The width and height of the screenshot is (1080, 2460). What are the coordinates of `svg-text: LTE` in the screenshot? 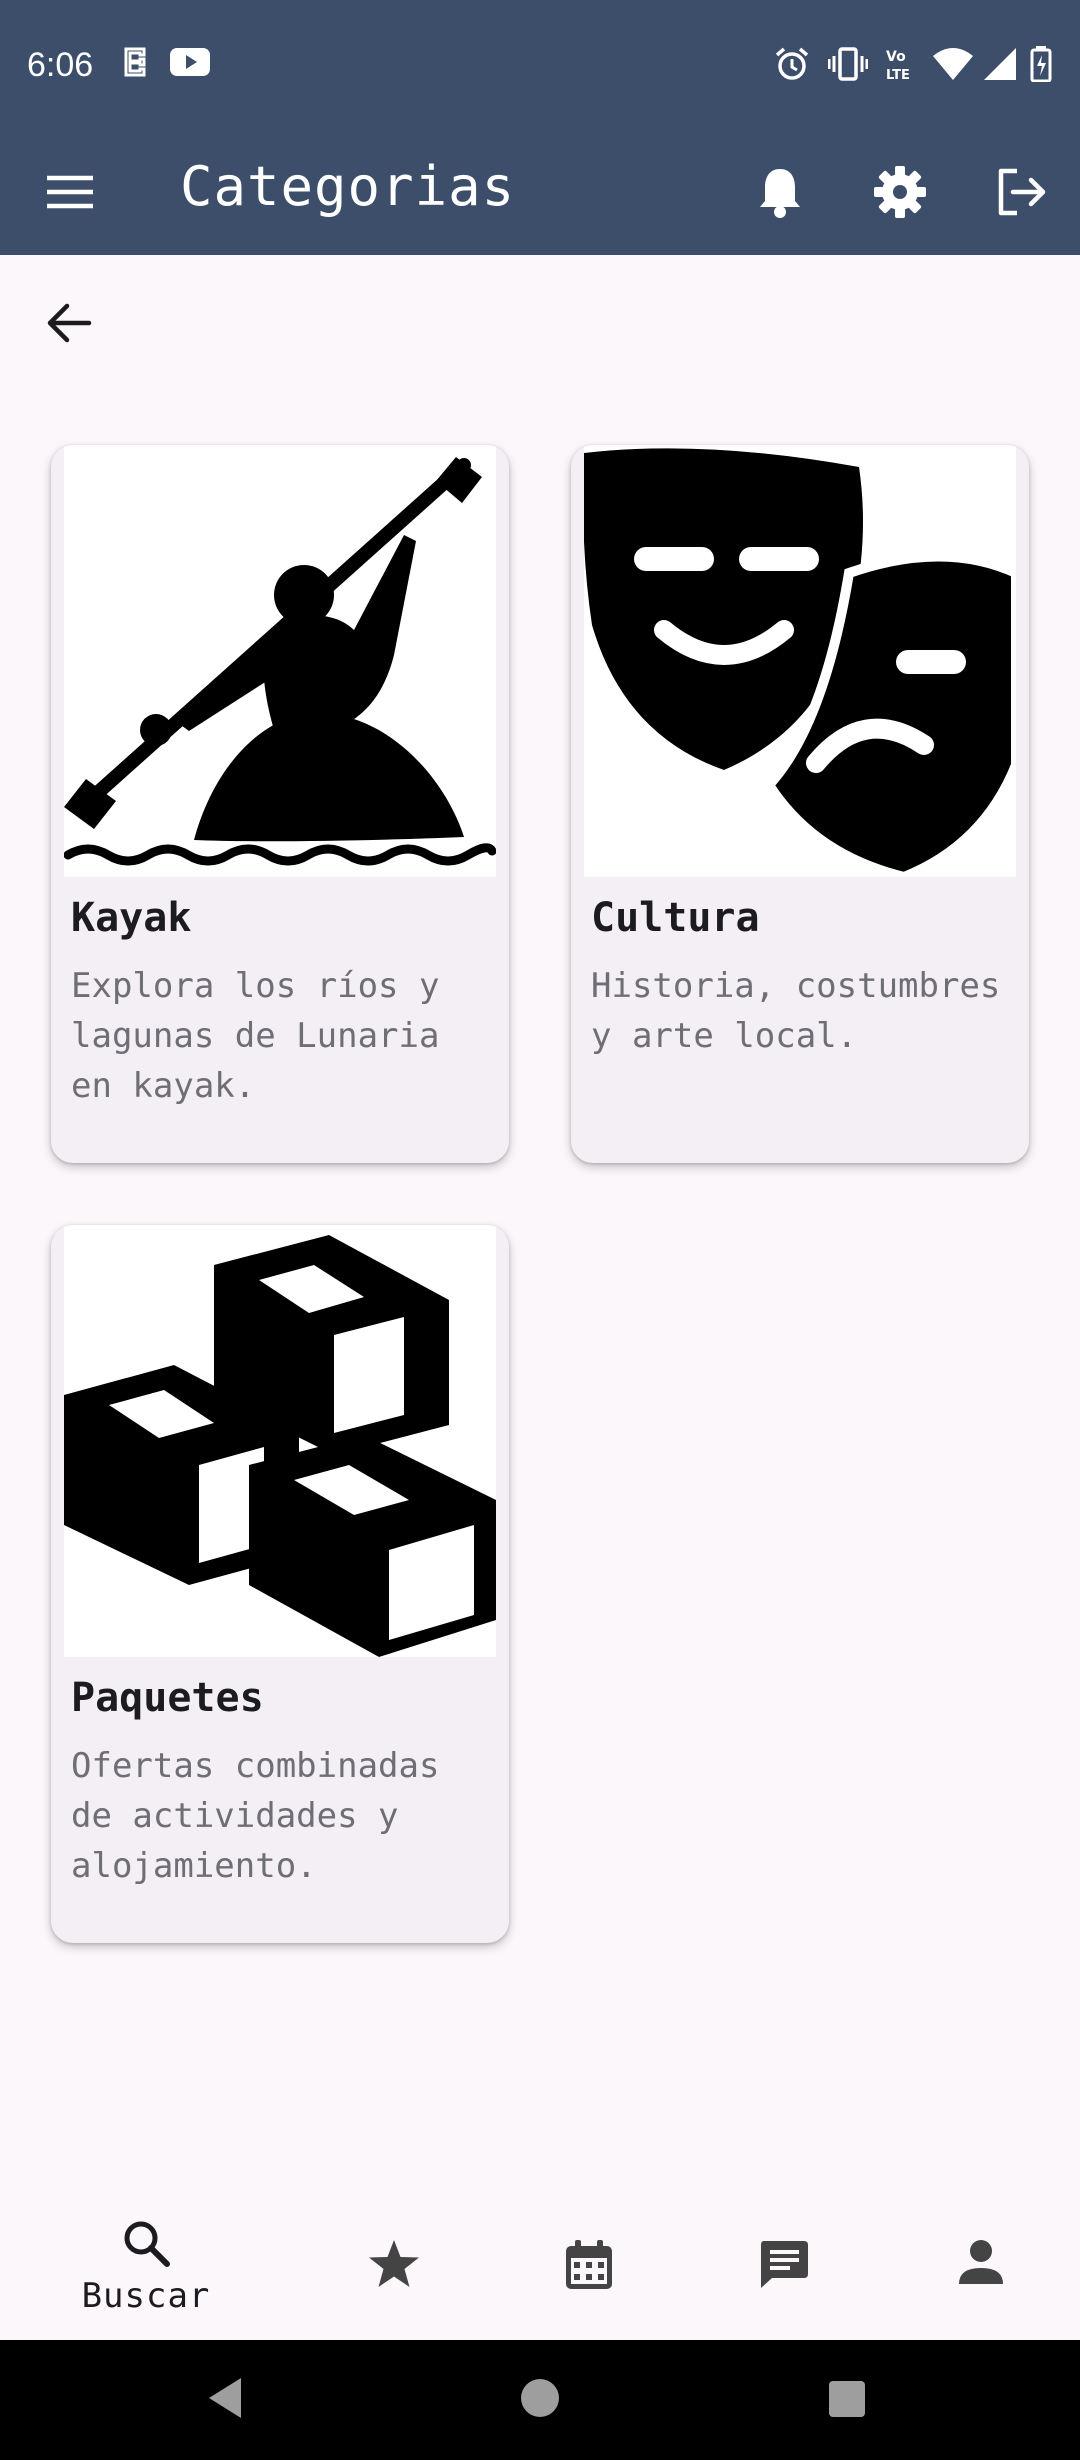 It's located at (898, 75).